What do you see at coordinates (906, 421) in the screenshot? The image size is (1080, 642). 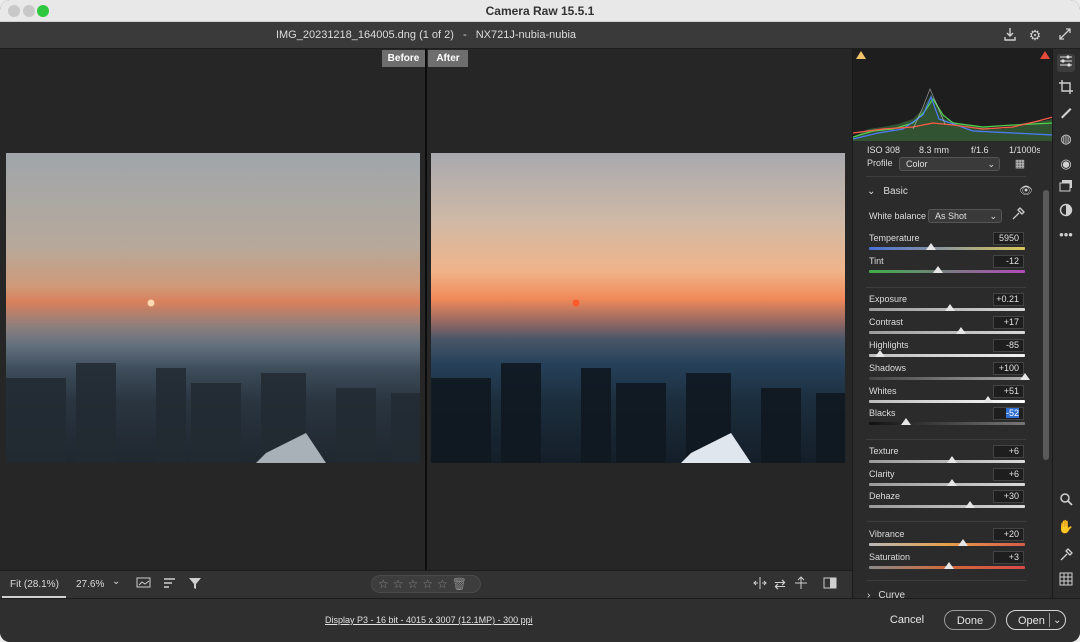 I see `slider-thumb-blacks` at bounding box center [906, 421].